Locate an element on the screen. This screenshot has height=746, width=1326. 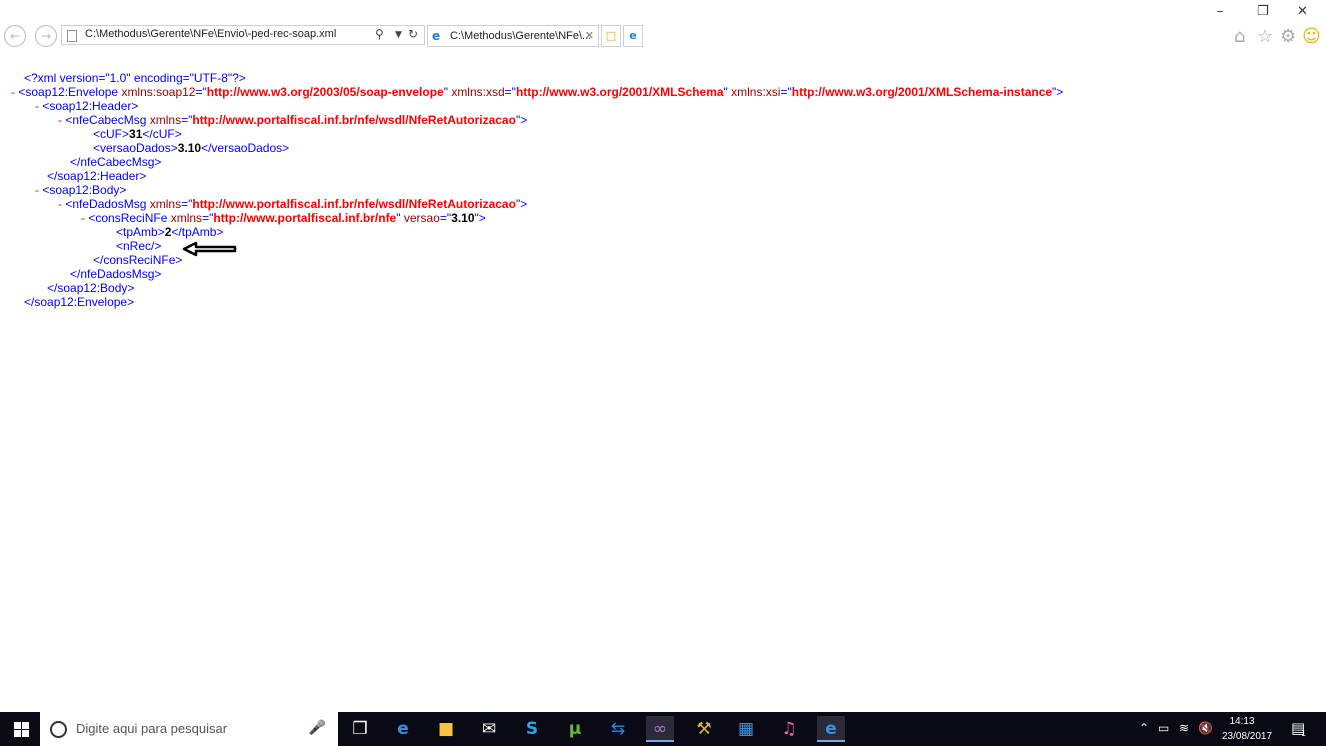
clock-date: 23/08/2017 is located at coordinates (1247, 736).